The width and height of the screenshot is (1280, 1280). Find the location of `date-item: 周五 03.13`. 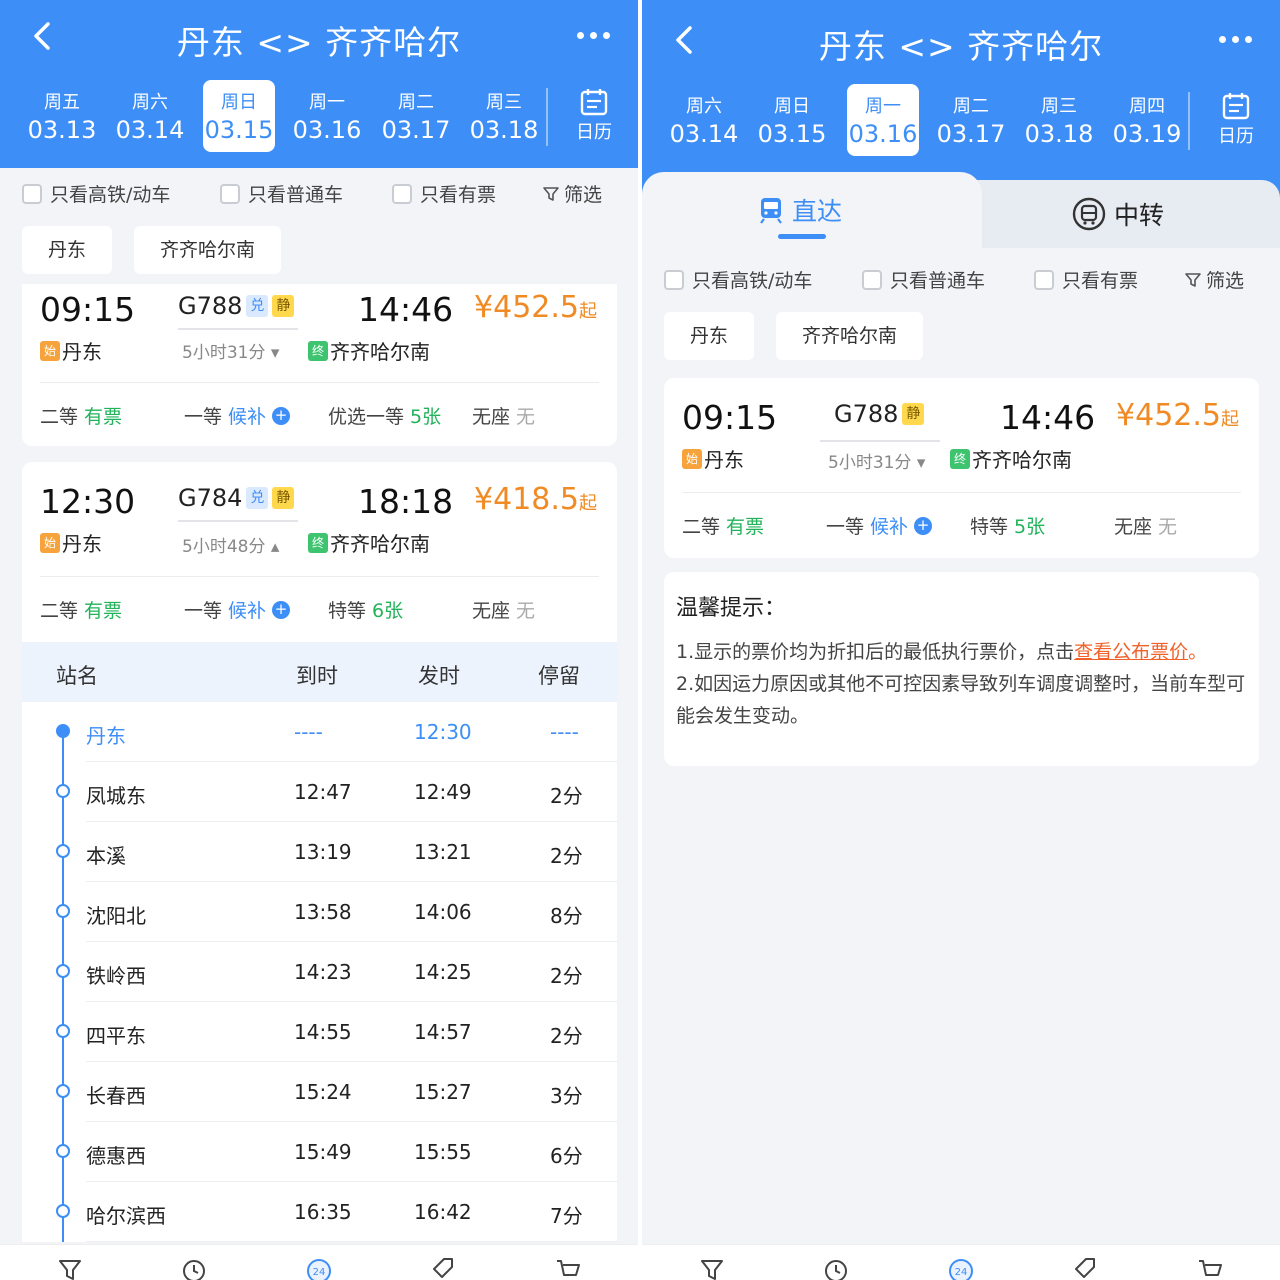

date-item: 周五 03.13 is located at coordinates (62, 116).